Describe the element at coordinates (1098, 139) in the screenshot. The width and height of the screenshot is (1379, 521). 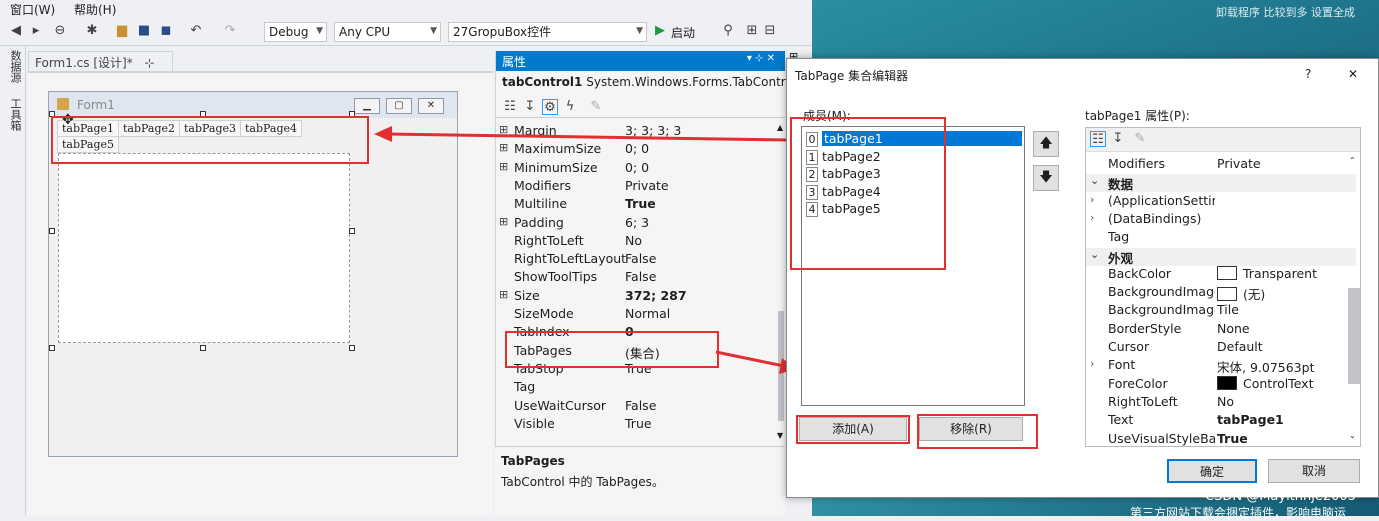
I see `categorized-icon: ☷` at that location.